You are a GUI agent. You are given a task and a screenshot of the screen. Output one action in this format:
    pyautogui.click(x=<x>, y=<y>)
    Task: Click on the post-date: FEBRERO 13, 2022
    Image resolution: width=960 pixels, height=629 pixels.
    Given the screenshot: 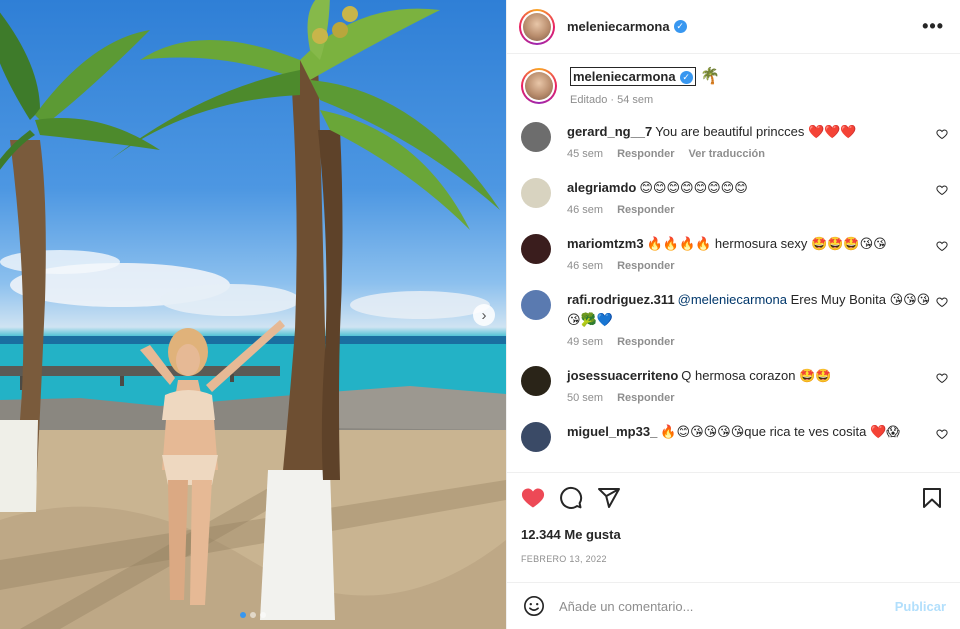 What is the action you would take?
    pyautogui.click(x=564, y=559)
    